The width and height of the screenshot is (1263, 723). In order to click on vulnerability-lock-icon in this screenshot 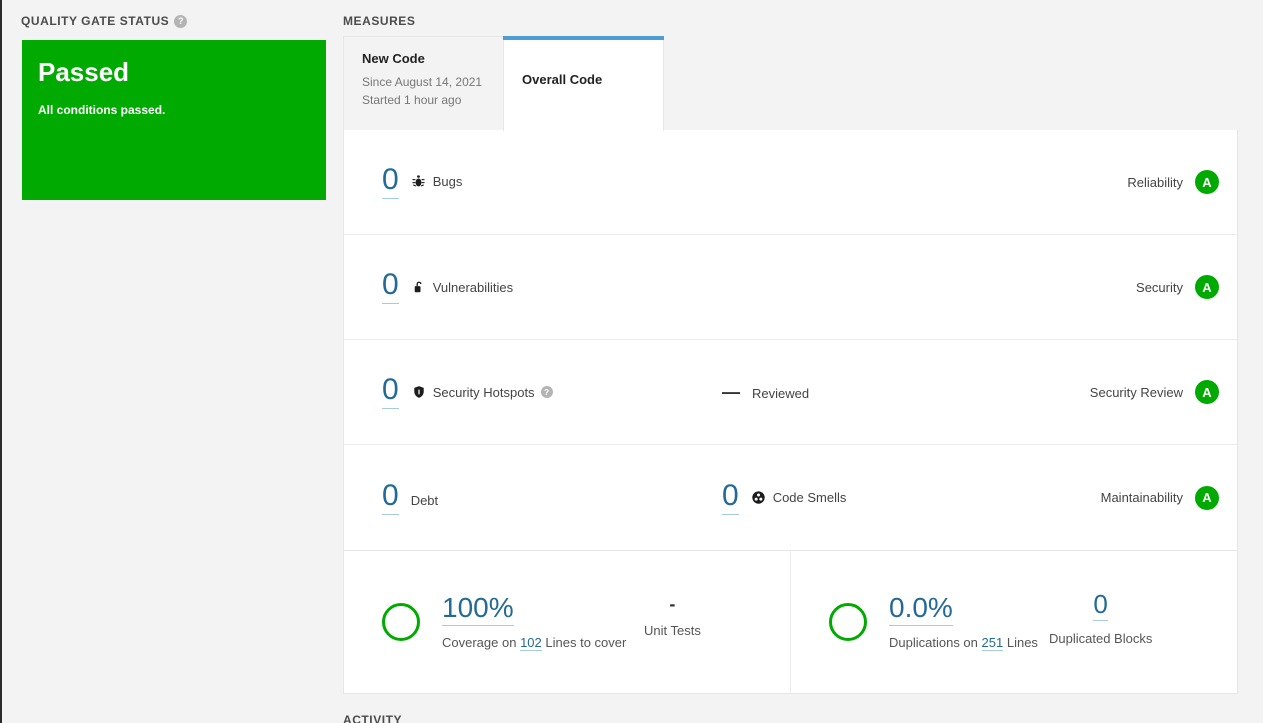, I will do `click(419, 287)`.